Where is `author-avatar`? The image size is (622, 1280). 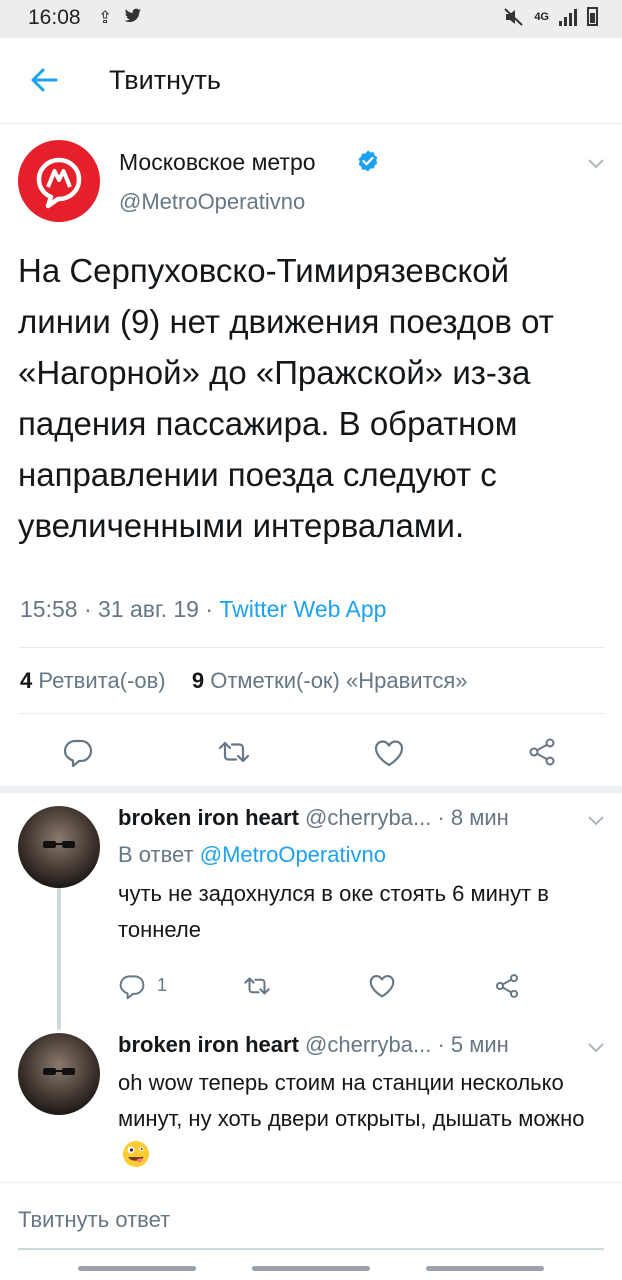 author-avatar is located at coordinates (59, 181).